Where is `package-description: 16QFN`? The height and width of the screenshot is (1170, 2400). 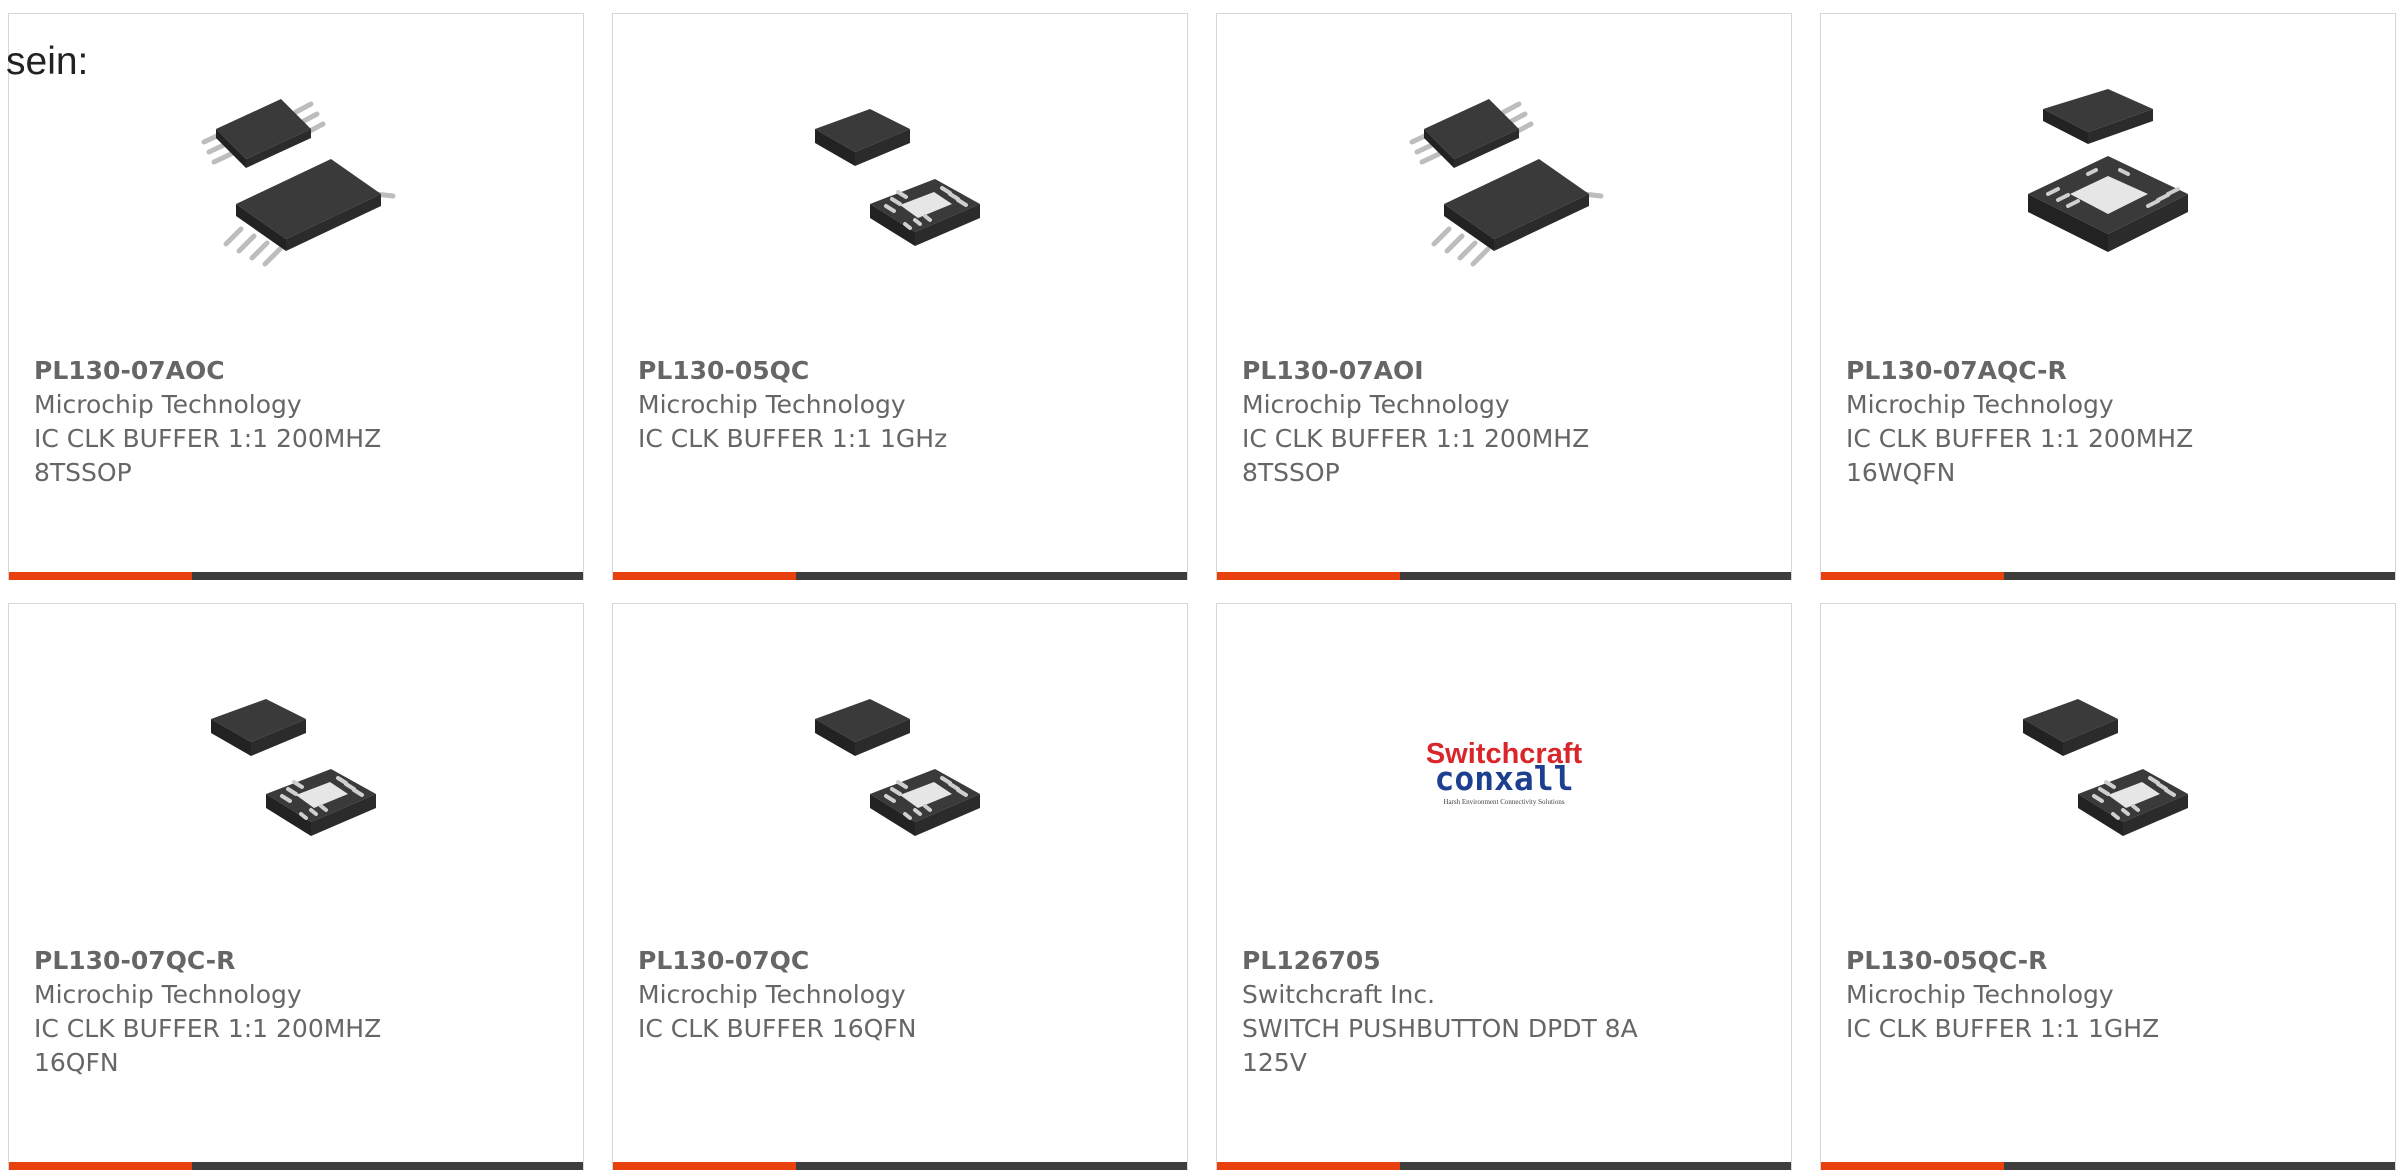
package-description: 16QFN is located at coordinates (76, 1062).